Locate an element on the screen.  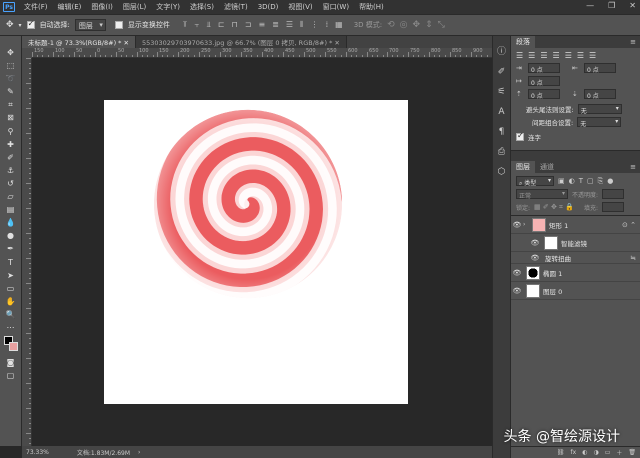
zoom-tool-icon: 🔍 is located at coordinates (11, 315).